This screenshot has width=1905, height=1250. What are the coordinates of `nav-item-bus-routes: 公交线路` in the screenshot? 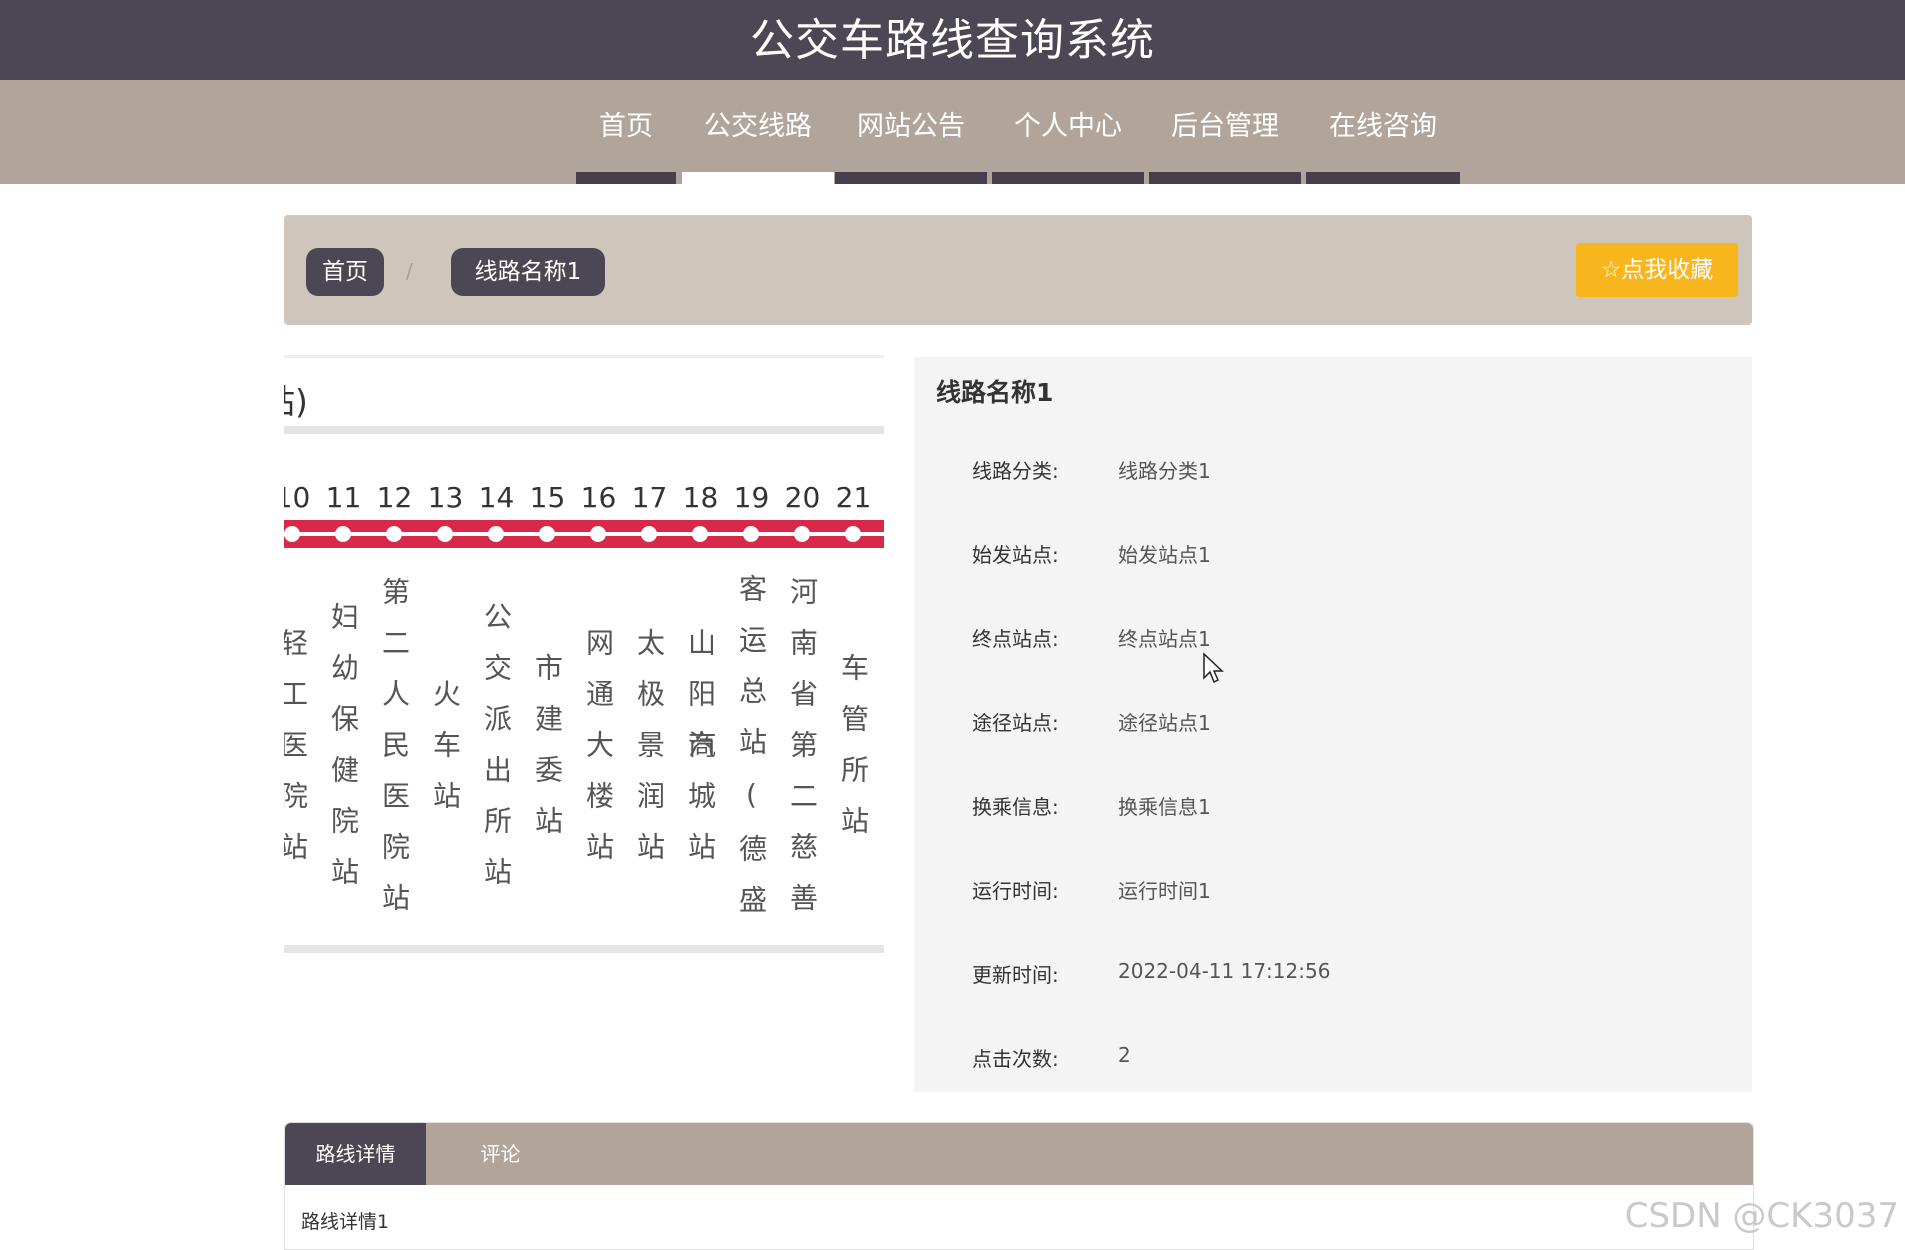 It's located at (758, 132).